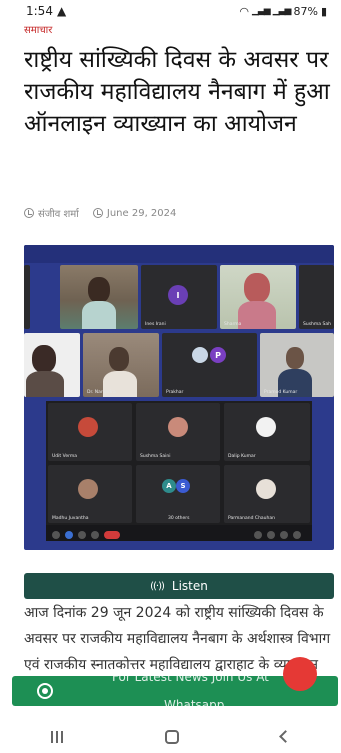 The width and height of the screenshot is (341, 753). Describe the element at coordinates (121, 365) in the screenshot. I see `participant-tile: Dr. Narendra` at that location.